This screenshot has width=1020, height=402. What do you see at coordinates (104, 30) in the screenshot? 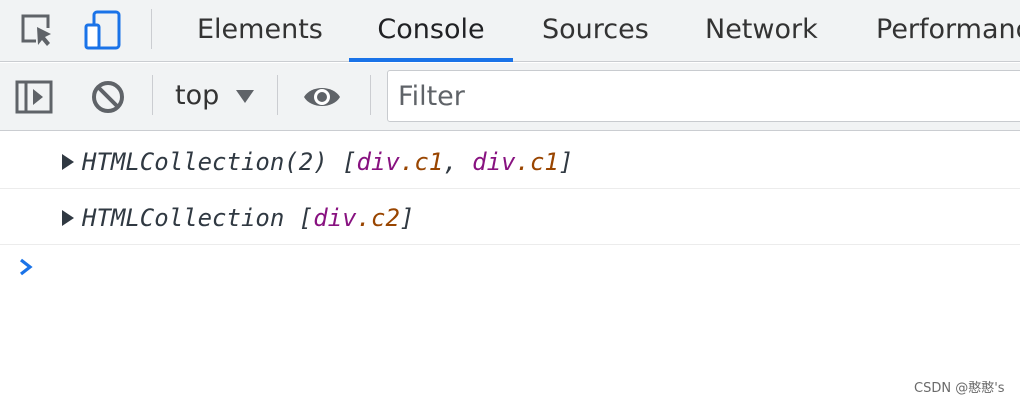
I see `device-toolbar-icon` at bounding box center [104, 30].